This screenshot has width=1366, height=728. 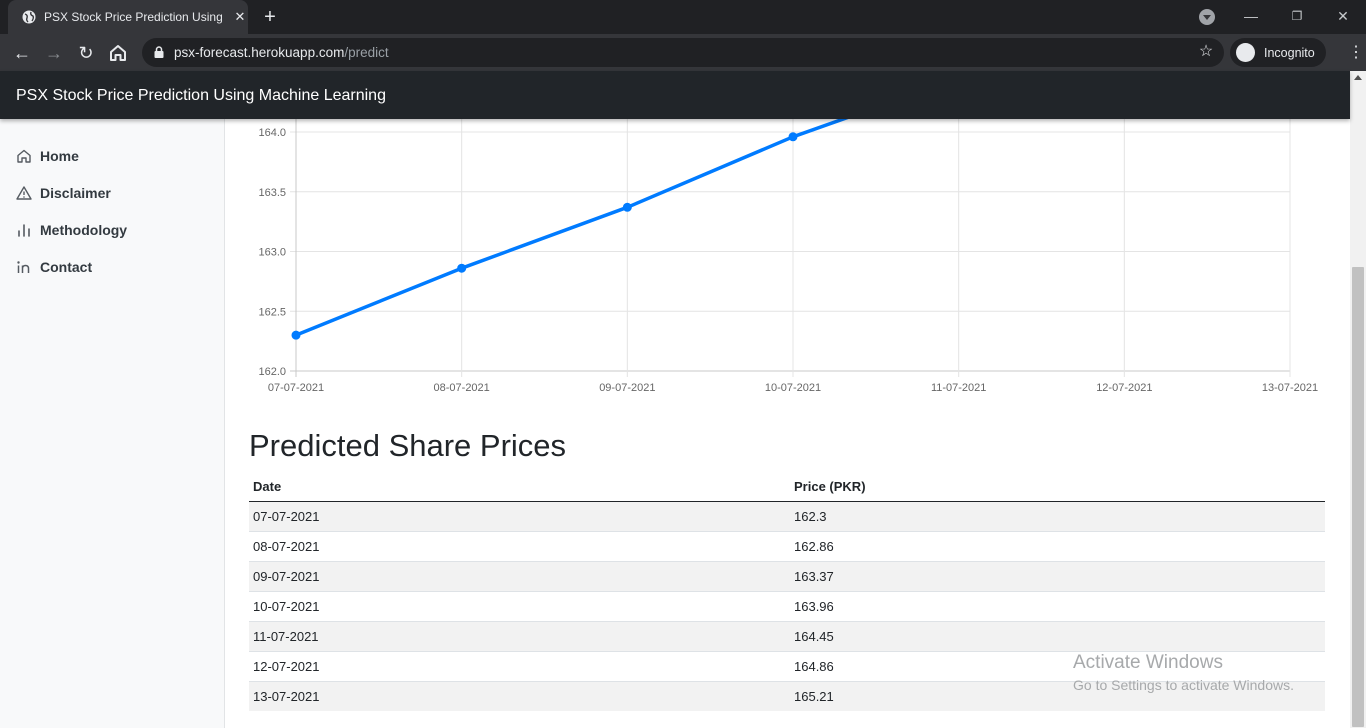 What do you see at coordinates (519, 487) in the screenshot?
I see `column-header-date: Date` at bounding box center [519, 487].